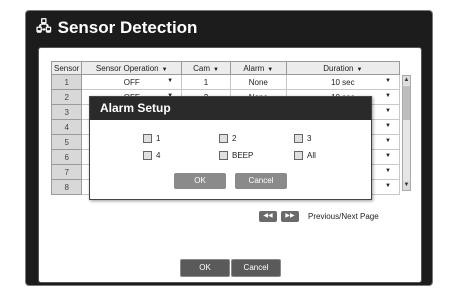 This screenshot has width=450, height=300. What do you see at coordinates (66, 97) in the screenshot?
I see `sensor-number: 2` at bounding box center [66, 97].